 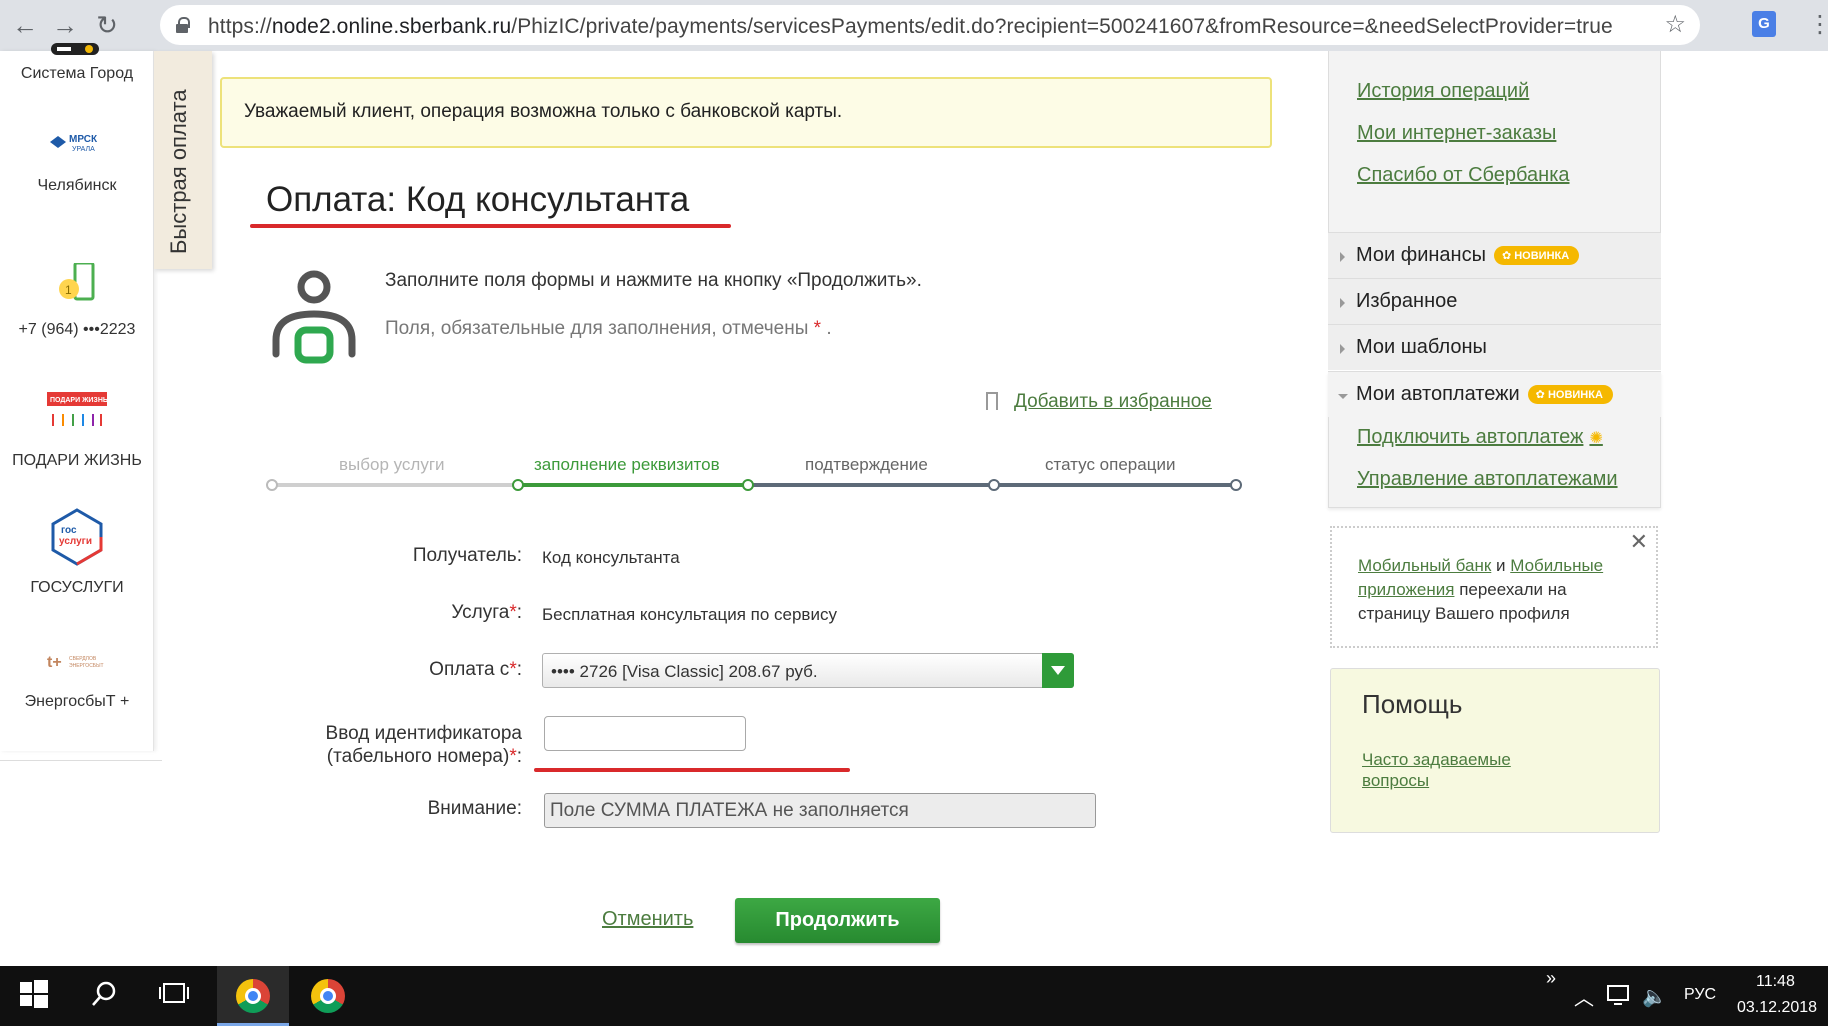 What do you see at coordinates (475, 669) in the screenshot?
I see `pay-from-label: Оплата с*:` at bounding box center [475, 669].